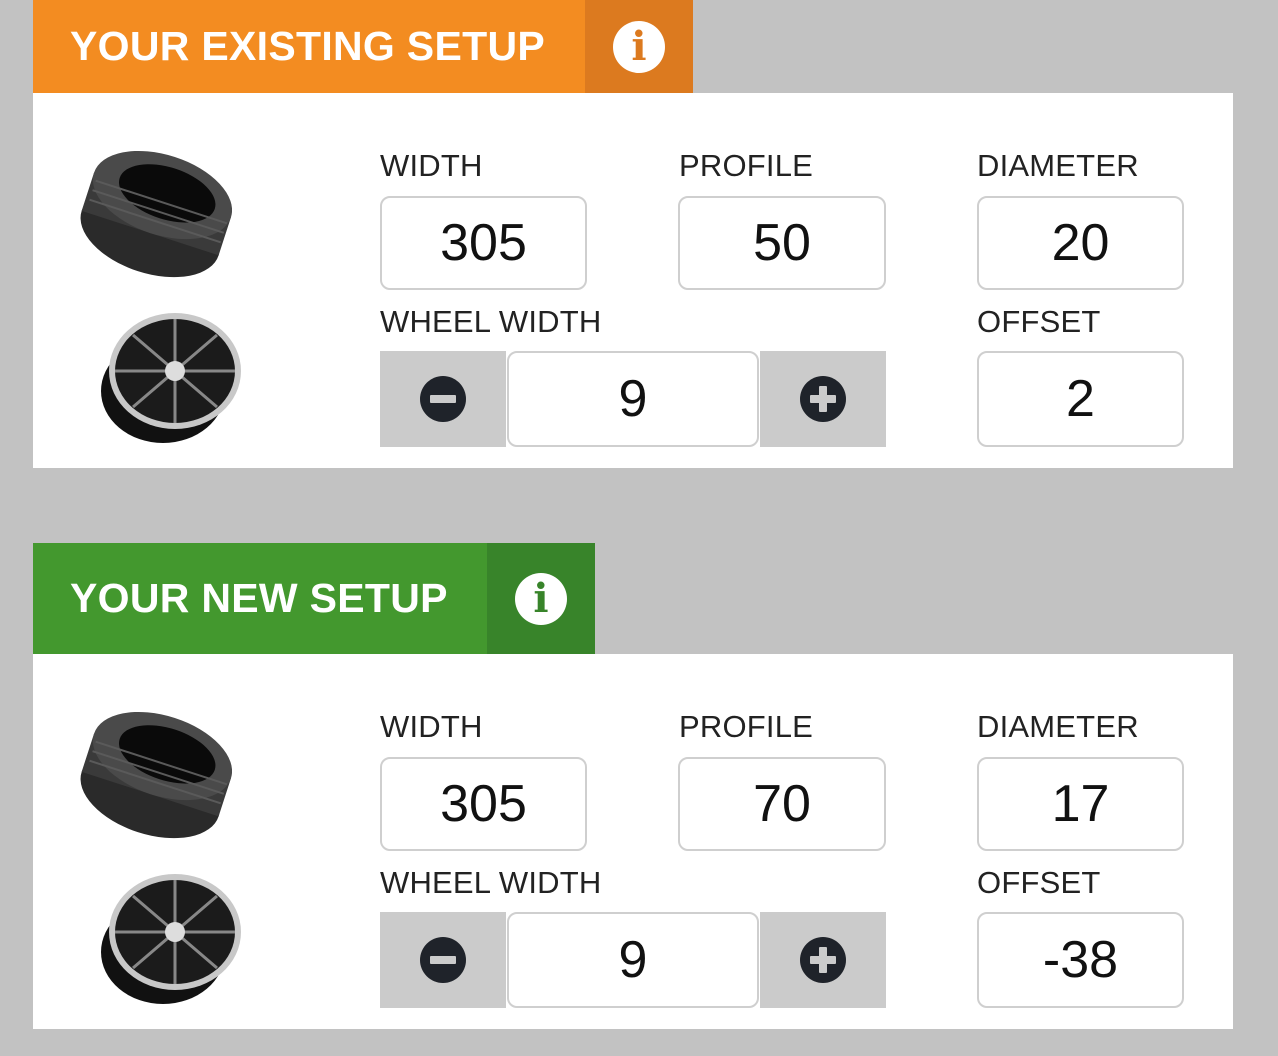 Image resolution: width=1278 pixels, height=1056 pixels. I want to click on existing-setup-title: YOUR EXISTING SETUP, so click(309, 46).